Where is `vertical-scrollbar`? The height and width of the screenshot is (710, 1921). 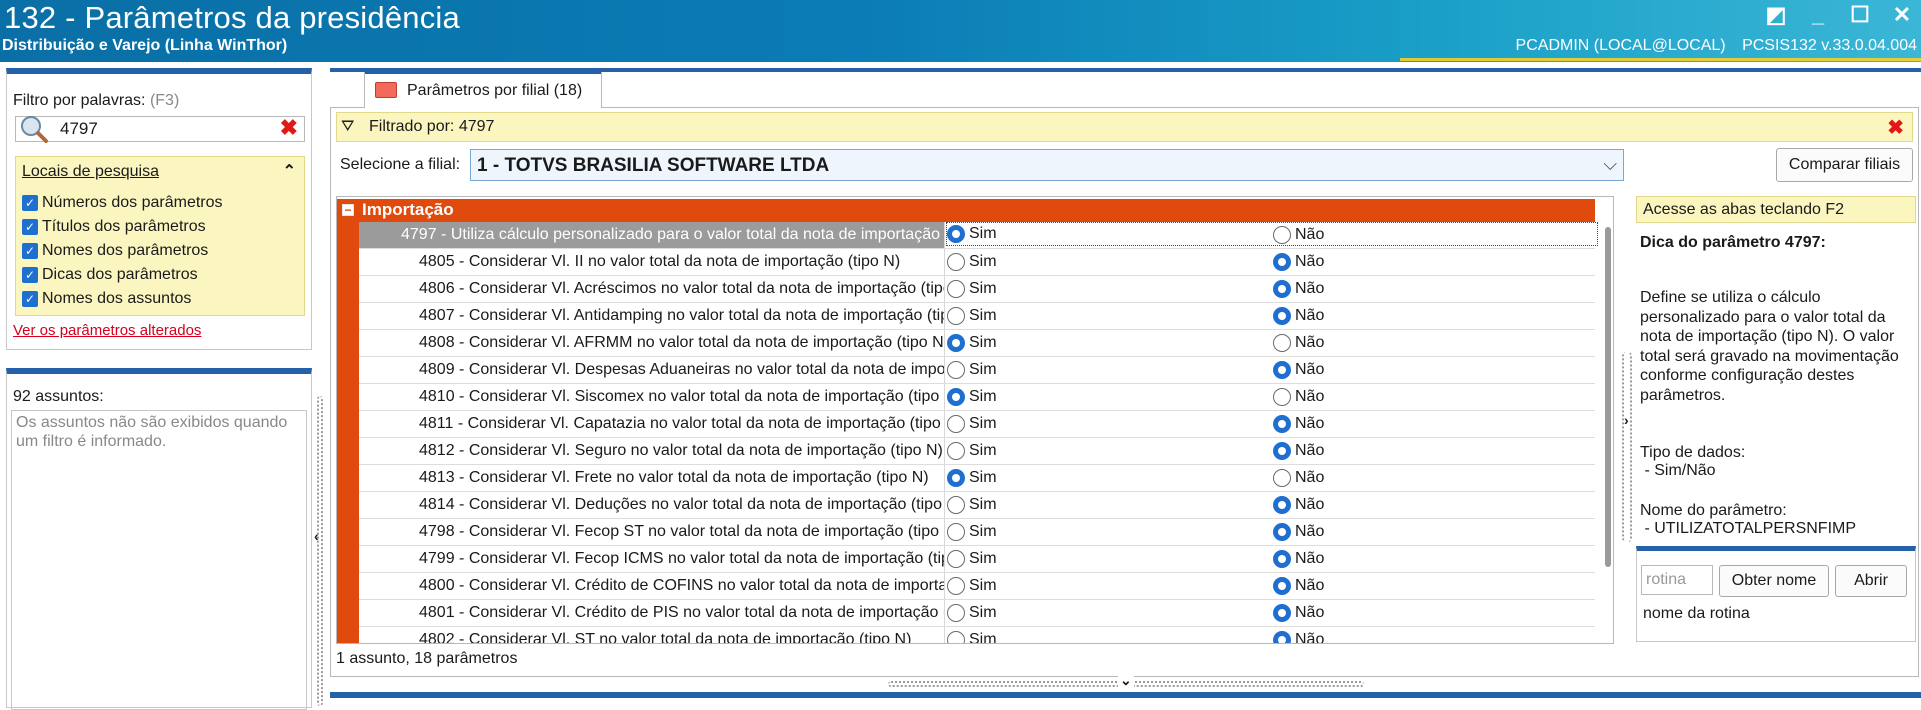
vertical-scrollbar is located at coordinates (1608, 397).